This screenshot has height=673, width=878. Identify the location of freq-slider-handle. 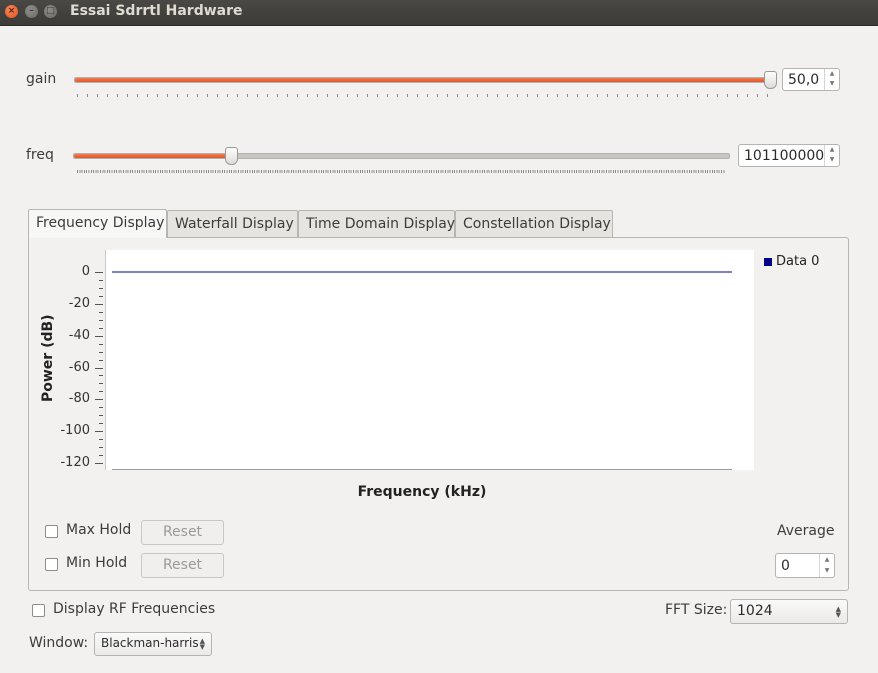
(231, 156).